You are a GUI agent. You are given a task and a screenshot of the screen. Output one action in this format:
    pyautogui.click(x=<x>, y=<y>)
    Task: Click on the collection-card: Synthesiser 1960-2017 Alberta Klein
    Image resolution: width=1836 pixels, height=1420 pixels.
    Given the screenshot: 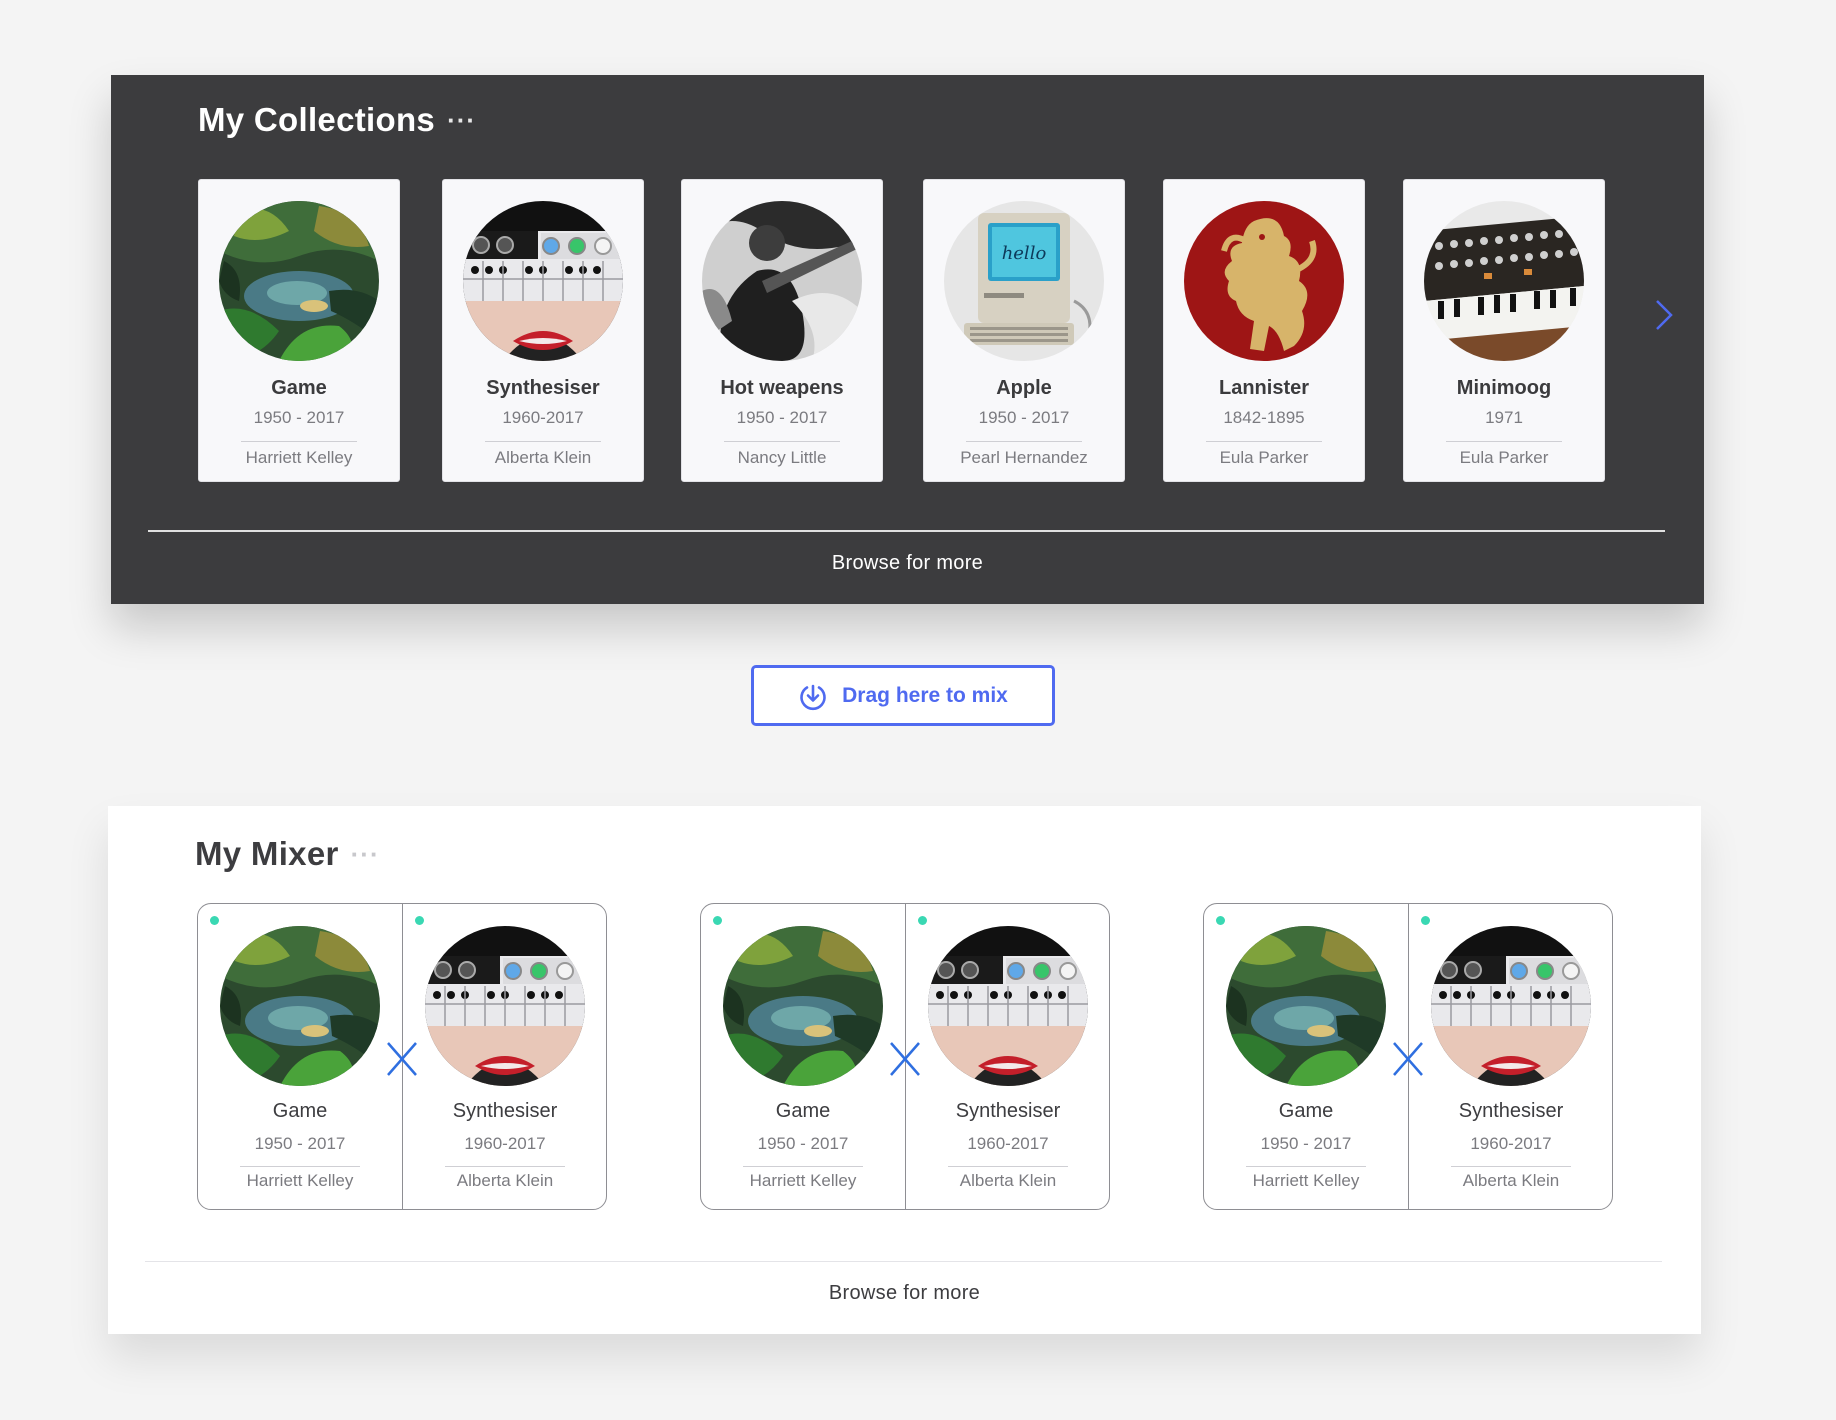 What is the action you would take?
    pyautogui.click(x=543, y=330)
    